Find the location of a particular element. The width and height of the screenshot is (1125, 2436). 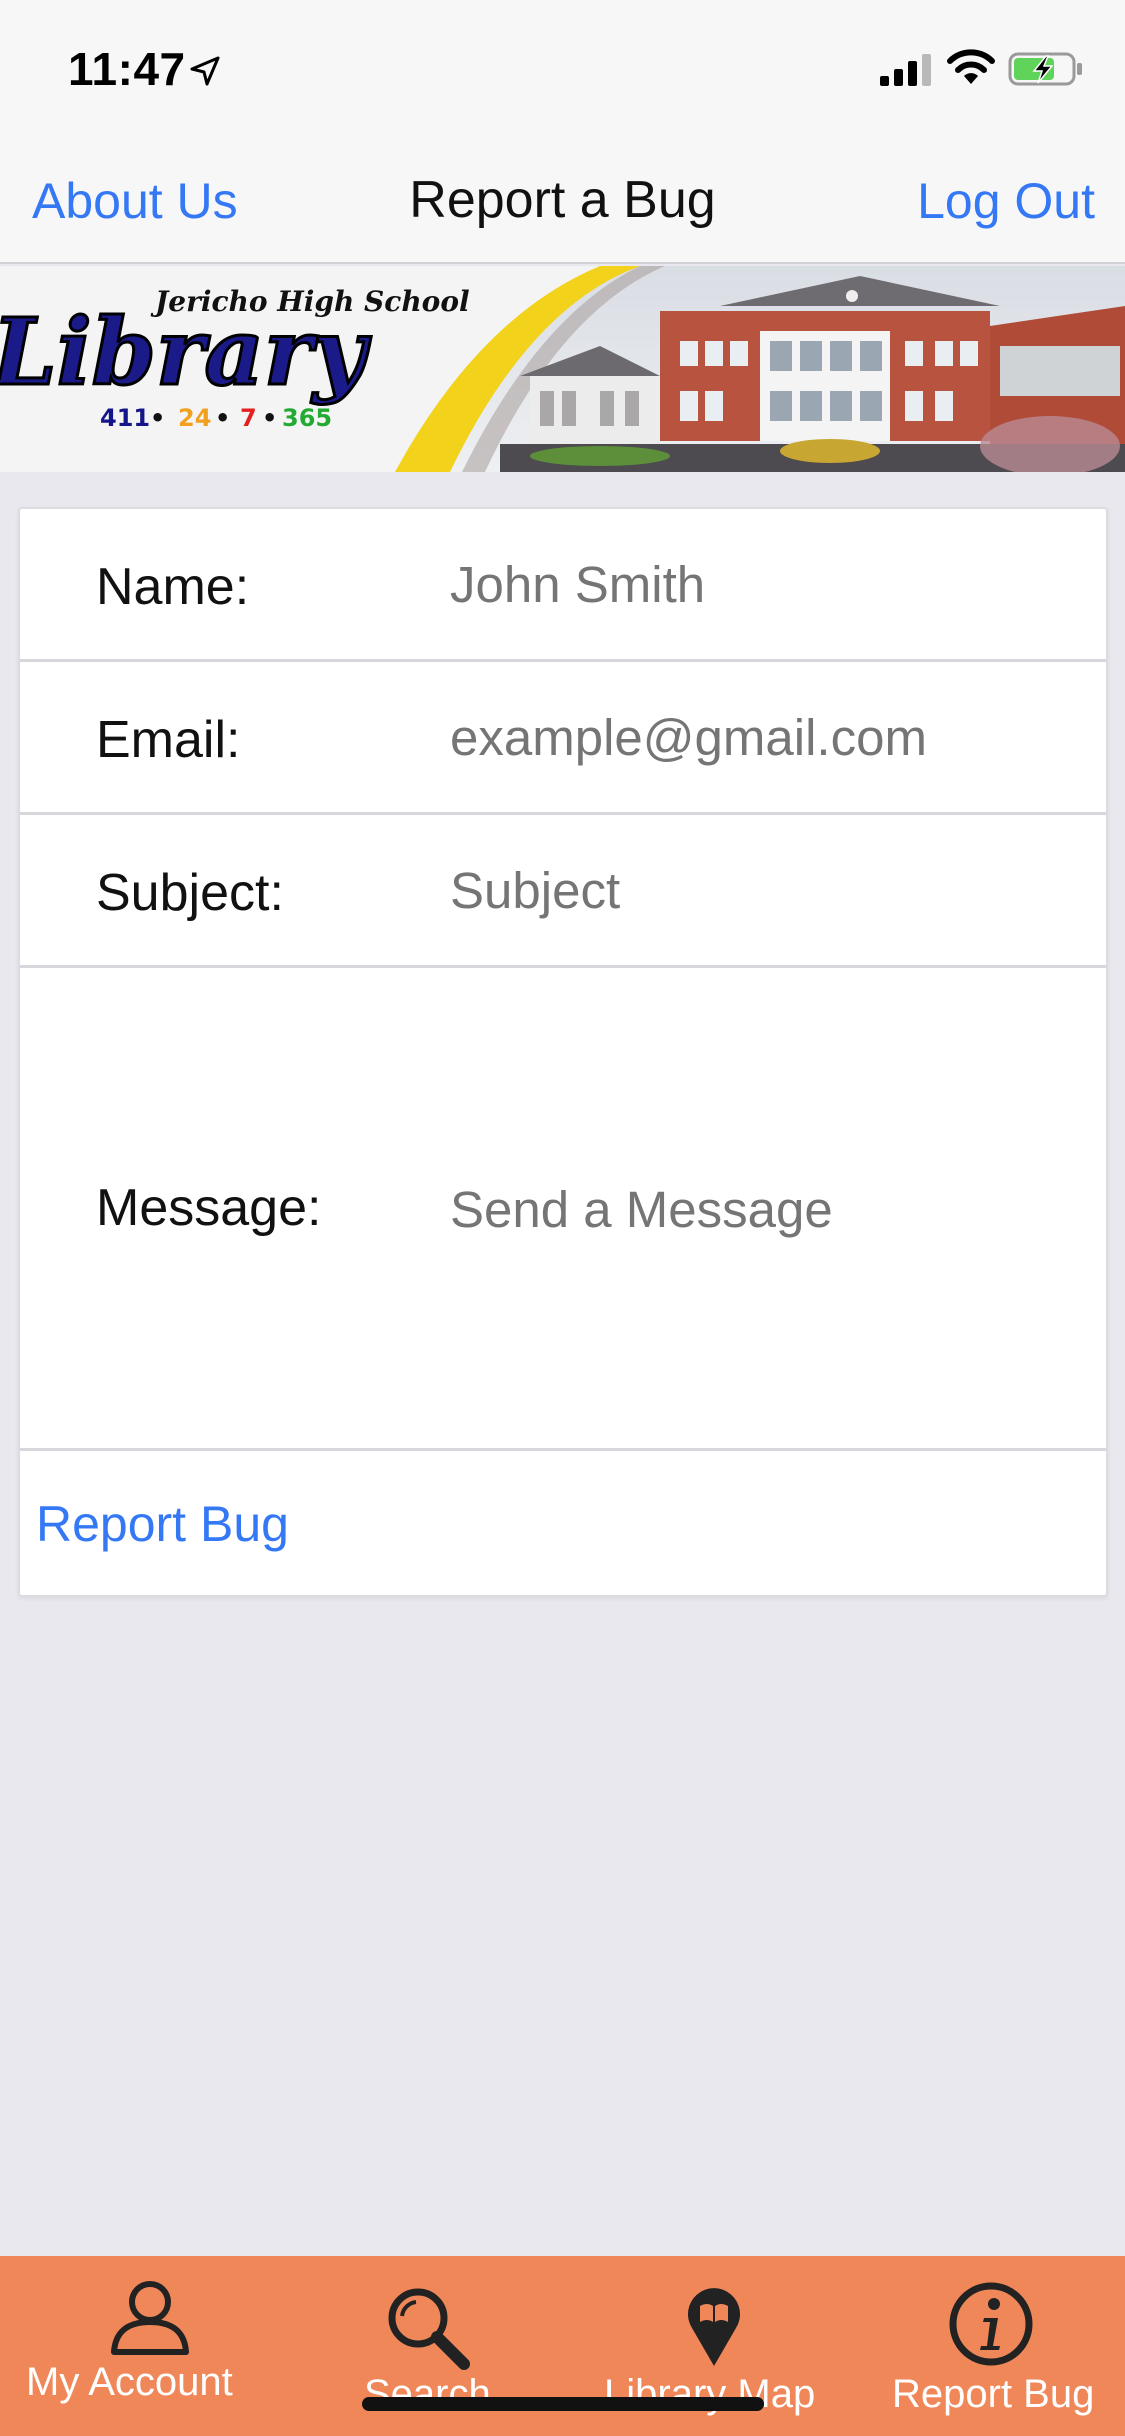

email-row: Email: is located at coordinates (563, 738).